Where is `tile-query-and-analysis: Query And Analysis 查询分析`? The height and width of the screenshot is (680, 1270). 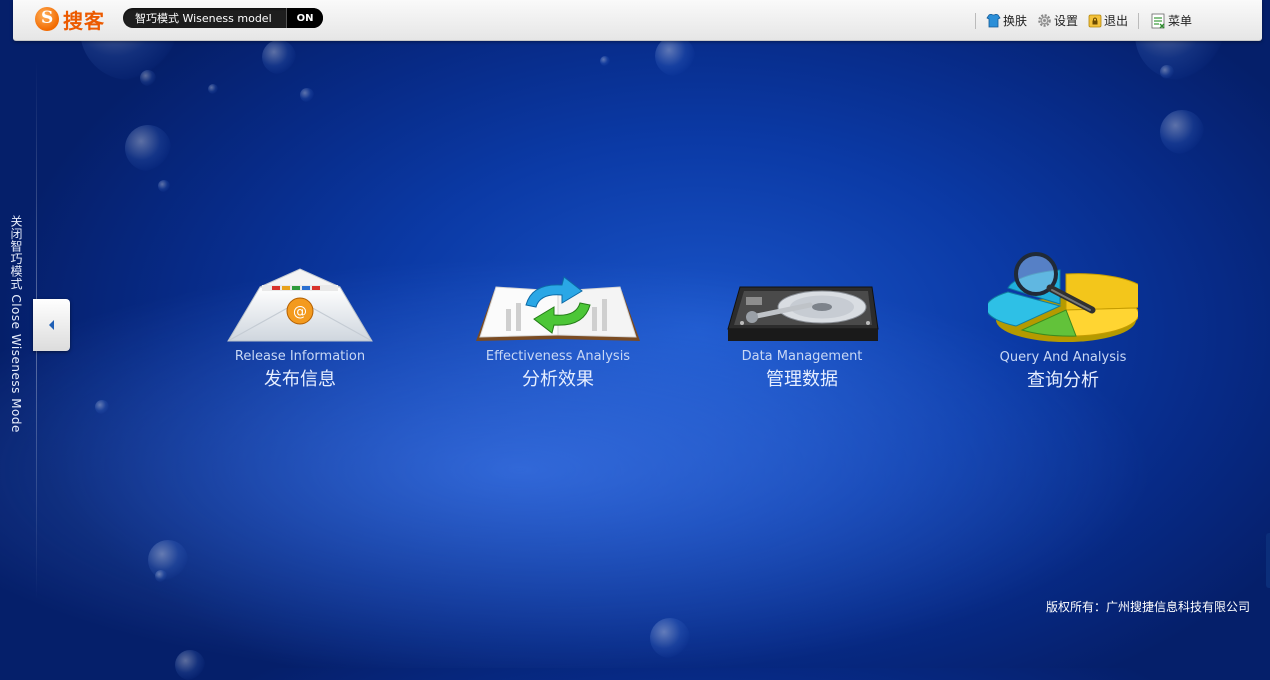
tile-query-and-analysis: Query And Analysis 查询分析 is located at coordinates (1063, 321).